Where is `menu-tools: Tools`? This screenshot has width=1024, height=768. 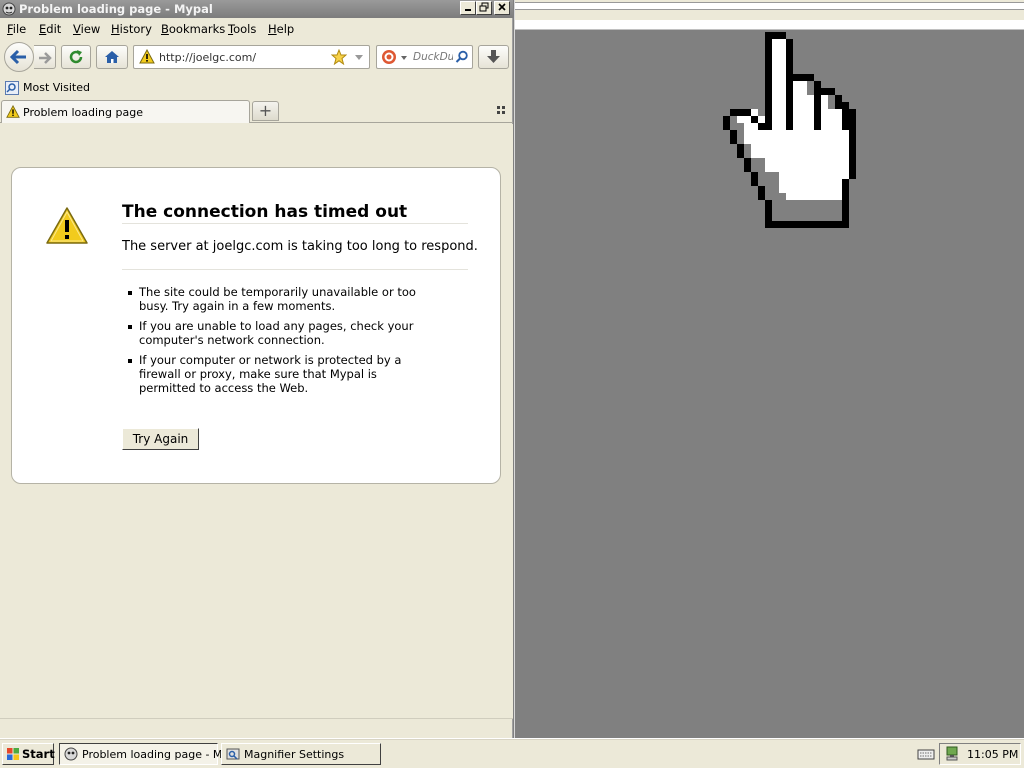
menu-tools: Tools is located at coordinates (242, 29).